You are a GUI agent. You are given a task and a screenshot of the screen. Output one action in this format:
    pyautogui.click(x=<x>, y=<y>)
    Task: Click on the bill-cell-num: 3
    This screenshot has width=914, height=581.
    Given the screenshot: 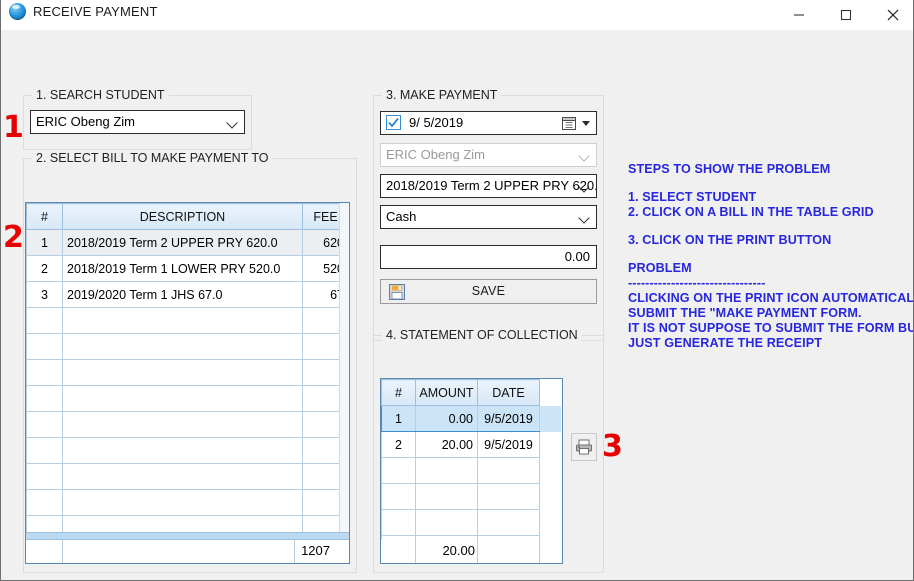 What is the action you would take?
    pyautogui.click(x=44, y=294)
    